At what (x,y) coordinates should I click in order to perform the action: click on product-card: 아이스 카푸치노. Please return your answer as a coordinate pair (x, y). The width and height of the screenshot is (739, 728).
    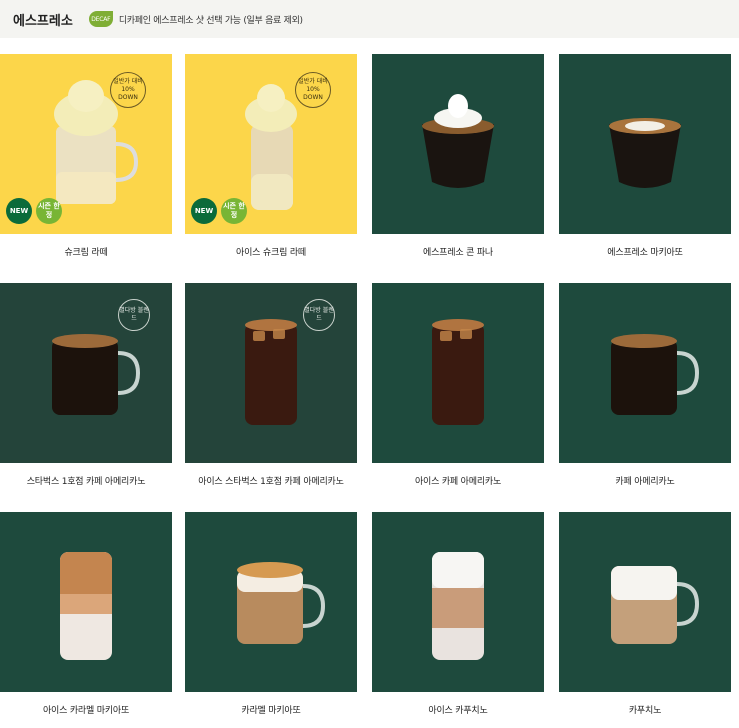
    Looking at the image, I should click on (458, 618).